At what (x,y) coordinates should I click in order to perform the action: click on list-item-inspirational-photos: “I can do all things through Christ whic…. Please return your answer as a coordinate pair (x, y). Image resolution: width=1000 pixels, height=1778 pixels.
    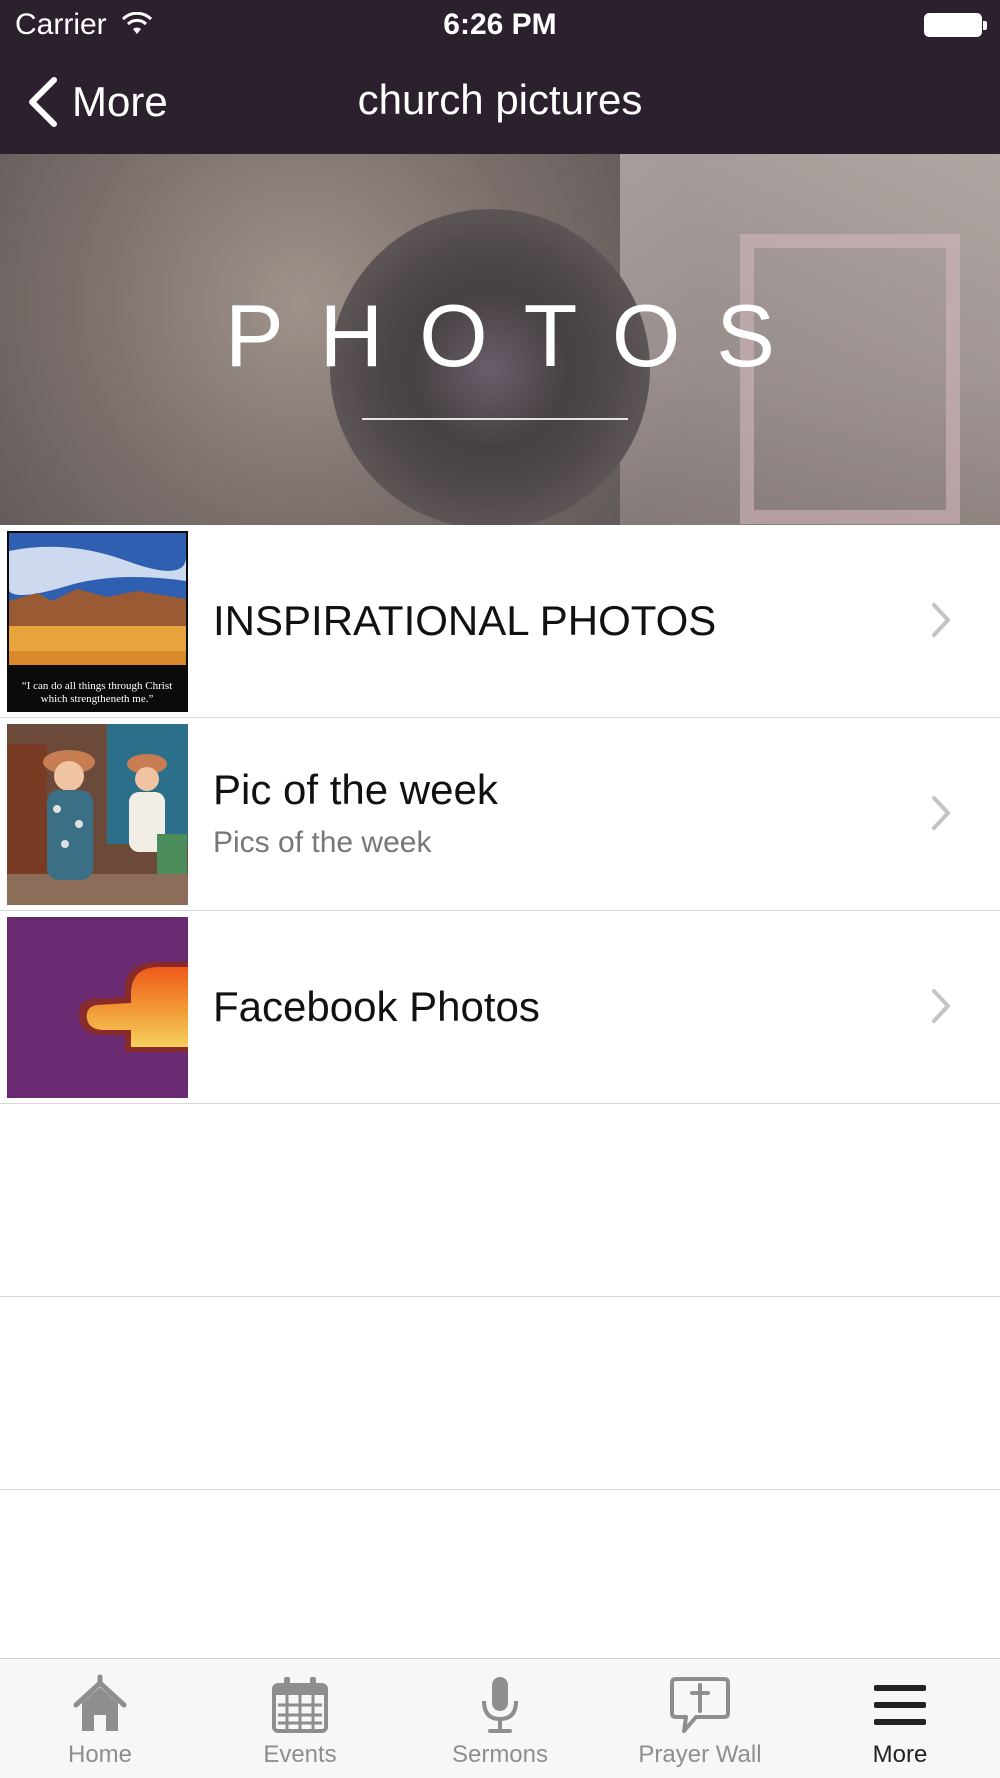
    Looking at the image, I should click on (500, 621).